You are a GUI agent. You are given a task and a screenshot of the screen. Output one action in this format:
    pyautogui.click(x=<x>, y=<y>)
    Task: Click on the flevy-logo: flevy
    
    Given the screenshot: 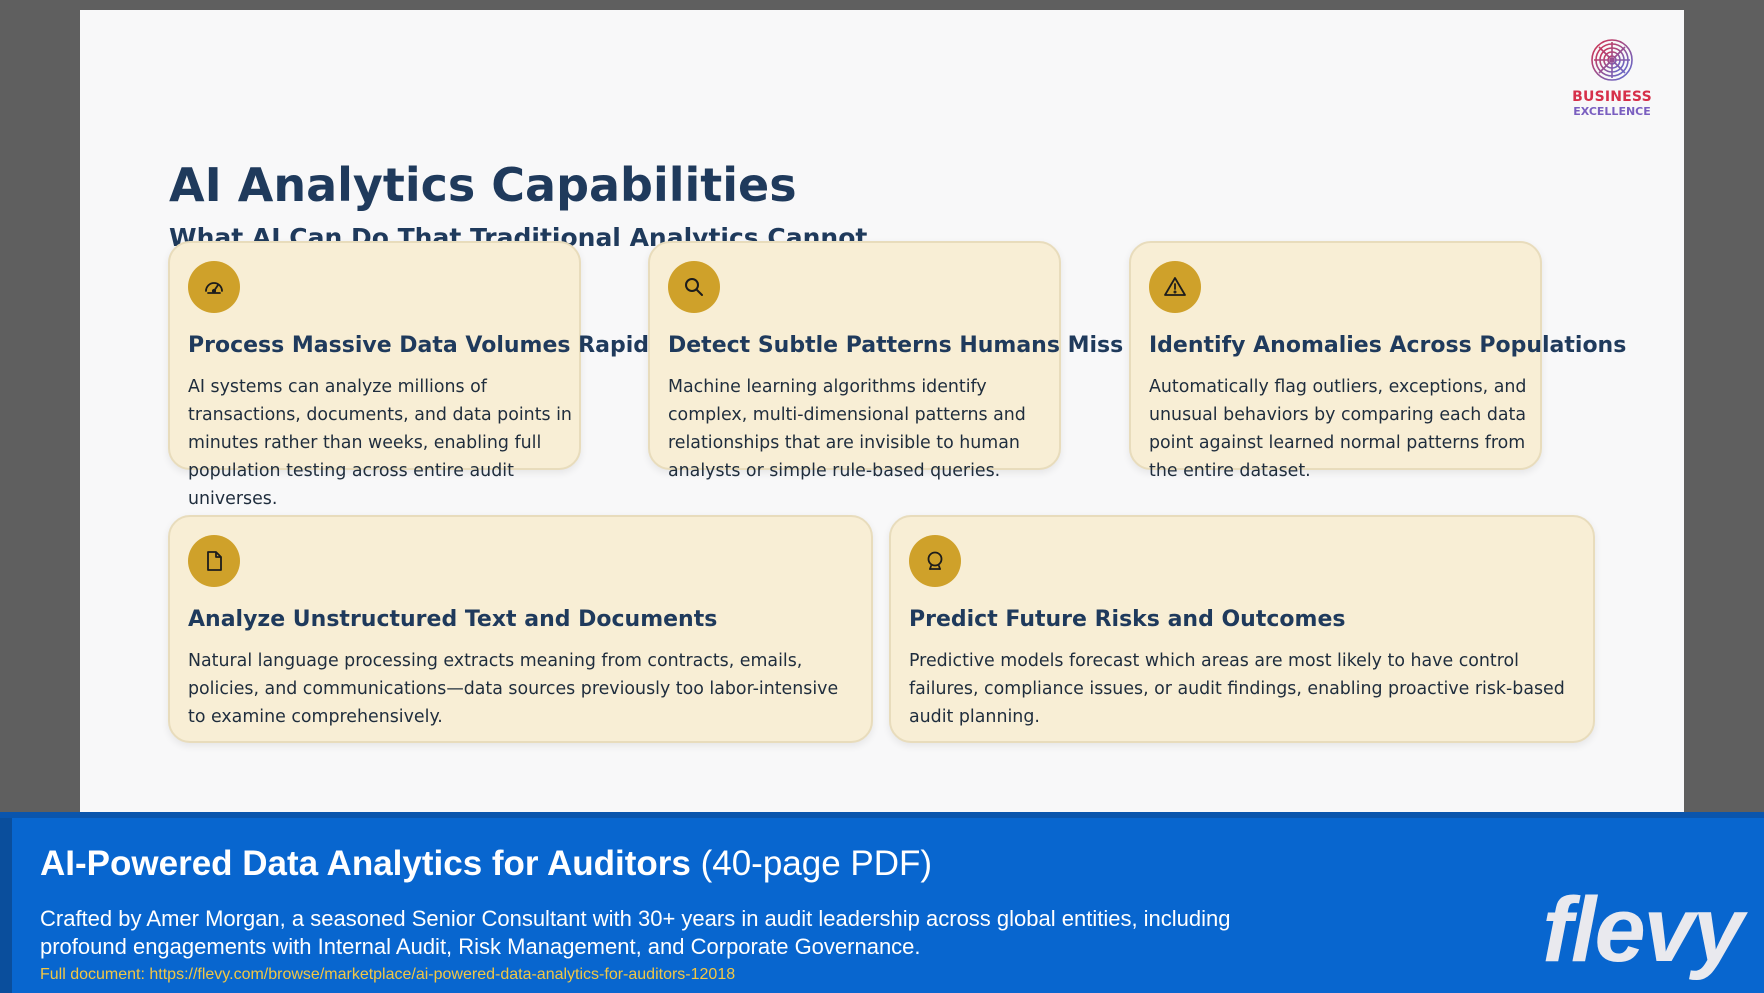 What is the action you would take?
    pyautogui.click(x=1643, y=930)
    